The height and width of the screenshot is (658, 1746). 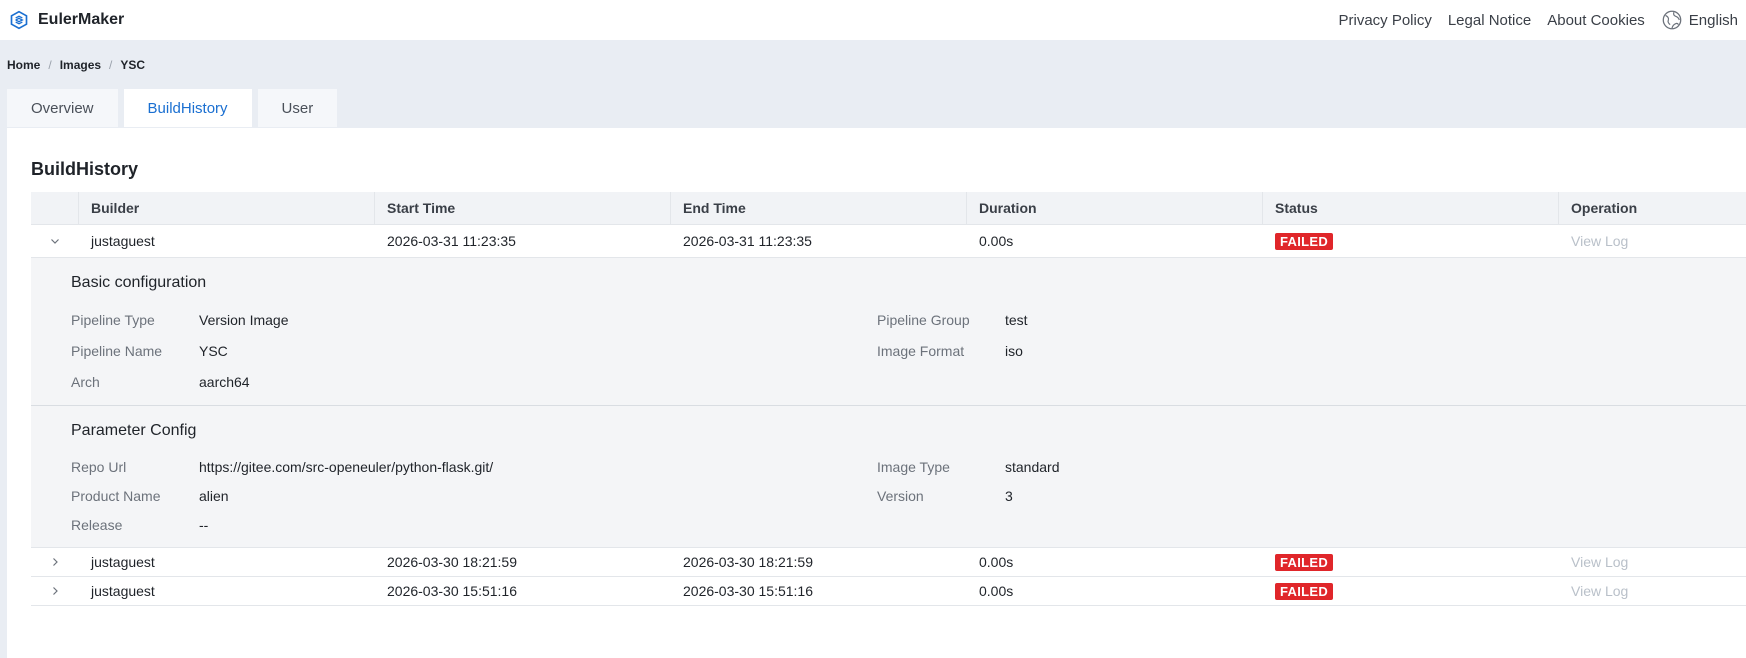 I want to click on language-label: English, so click(x=1713, y=20).